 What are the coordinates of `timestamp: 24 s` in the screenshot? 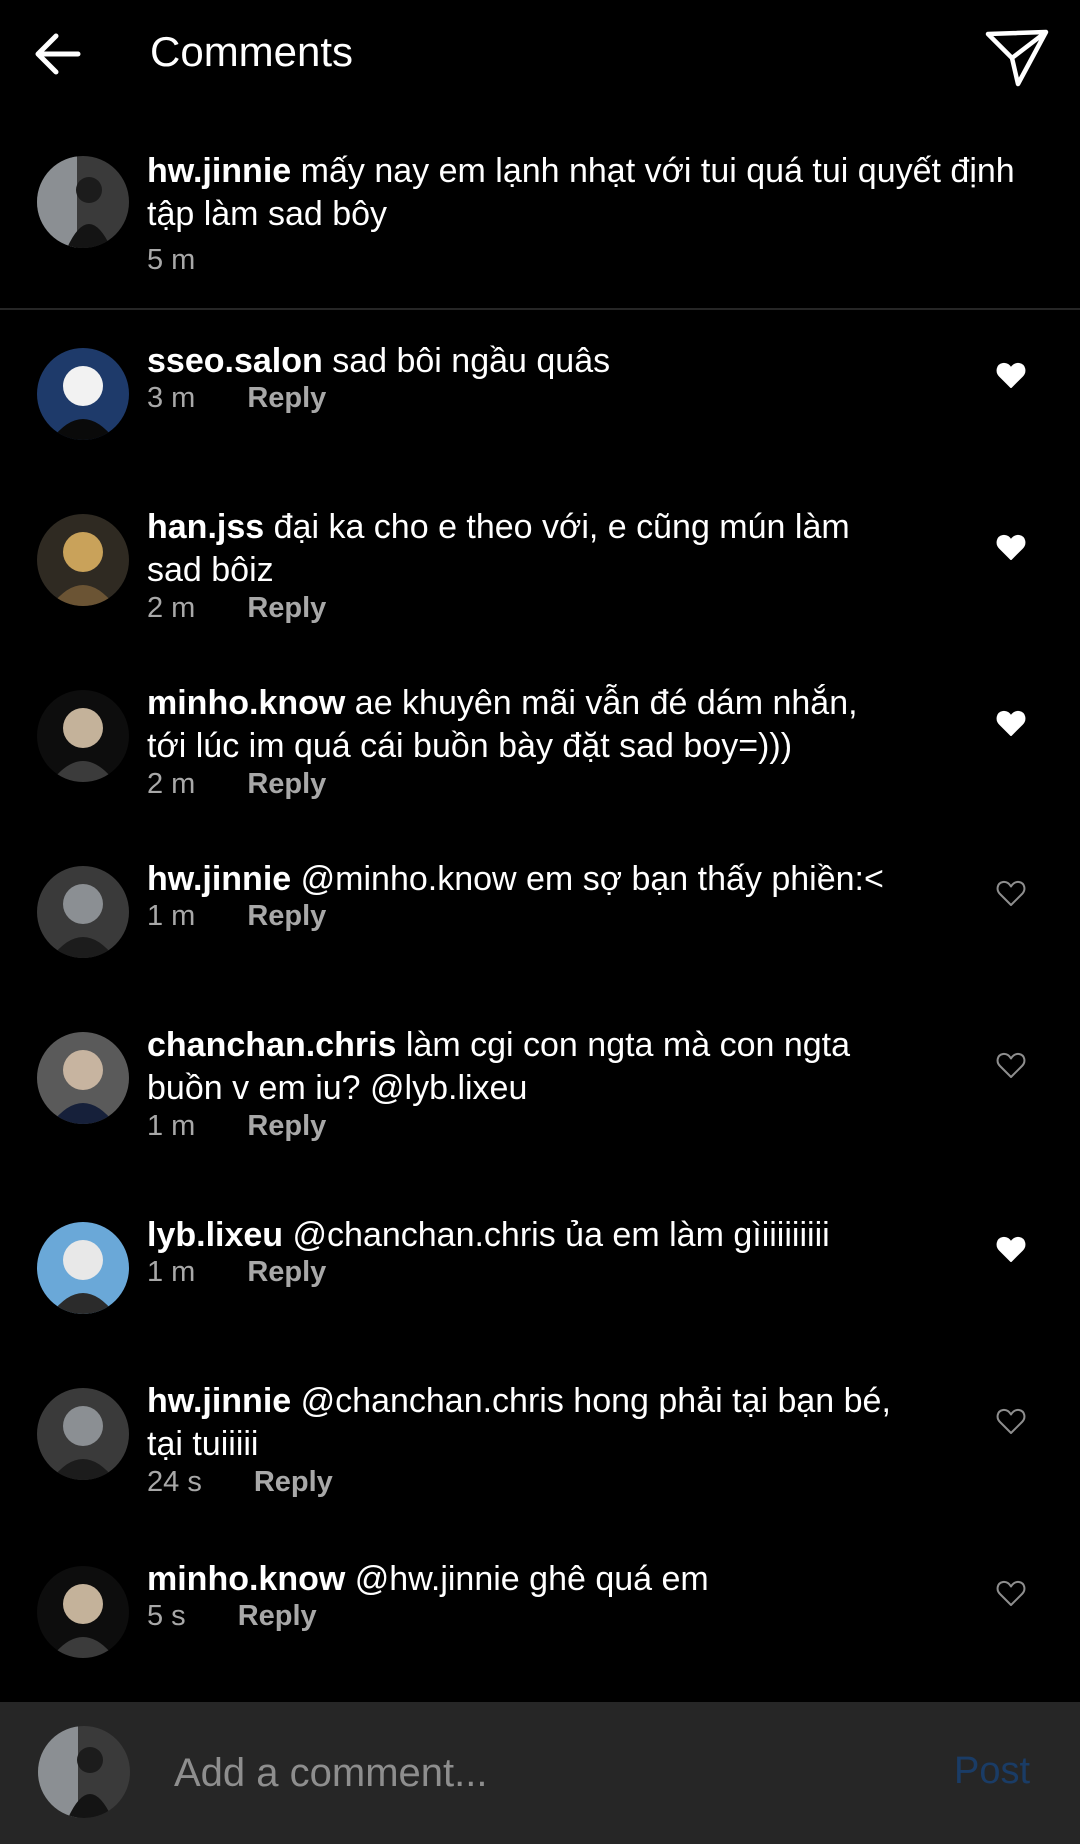 It's located at (174, 1482).